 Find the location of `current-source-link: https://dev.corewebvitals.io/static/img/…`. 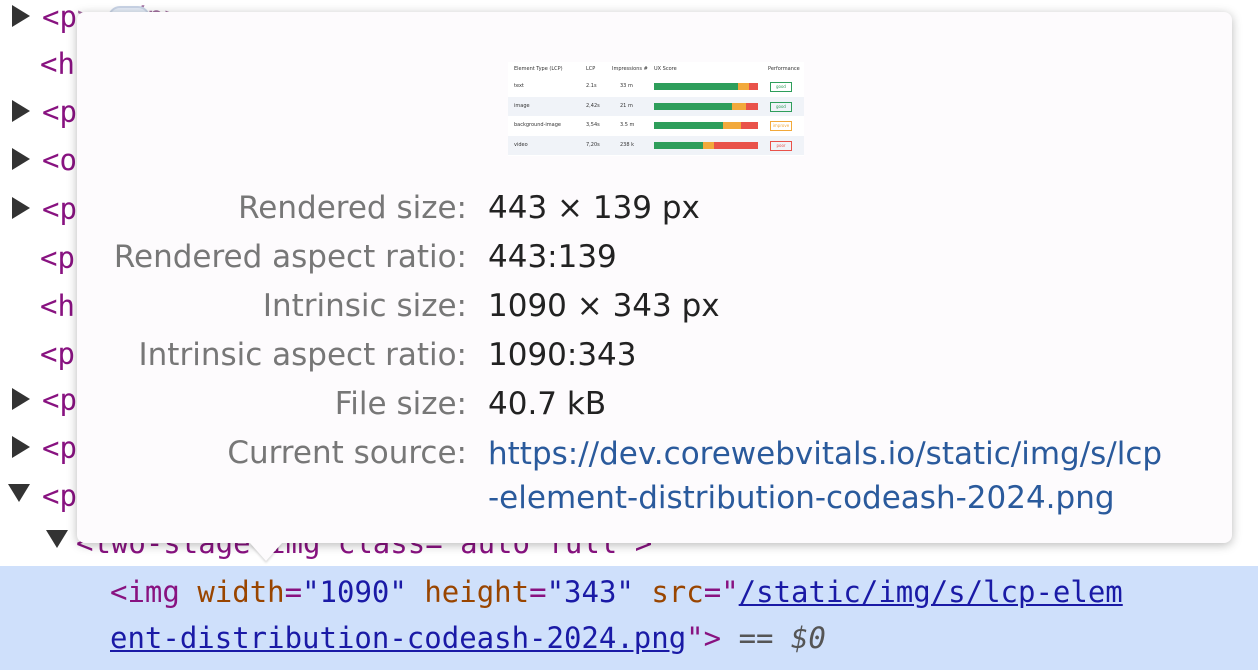

current-source-link: https://dev.corewebvitals.io/static/img/… is located at coordinates (853, 476).